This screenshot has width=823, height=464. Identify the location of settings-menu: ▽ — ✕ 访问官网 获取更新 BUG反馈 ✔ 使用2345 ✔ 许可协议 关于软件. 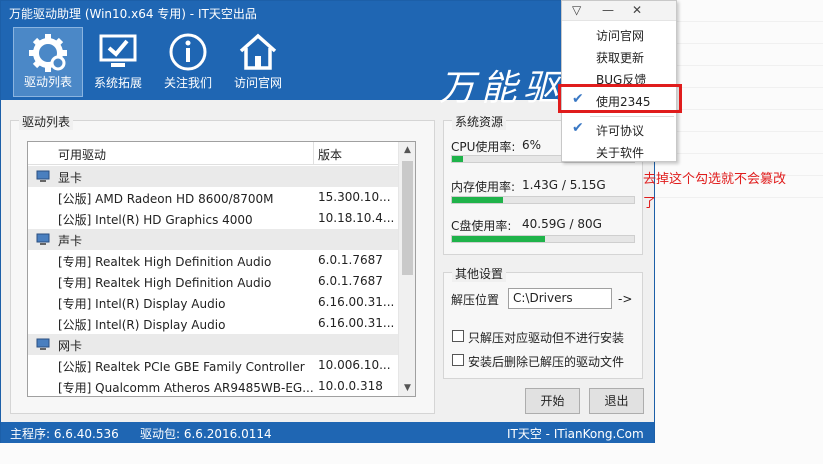
(619, 81).